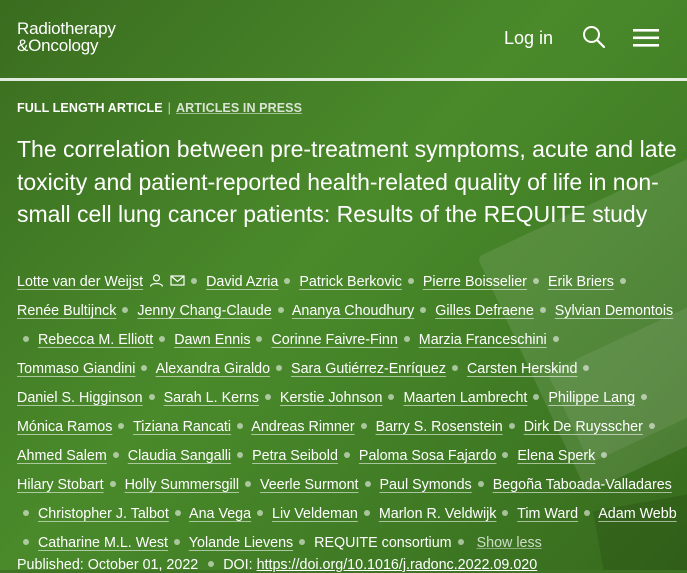 The height and width of the screenshot is (573, 687). What do you see at coordinates (581, 282) in the screenshot?
I see `author-link: Erik Briers` at bounding box center [581, 282].